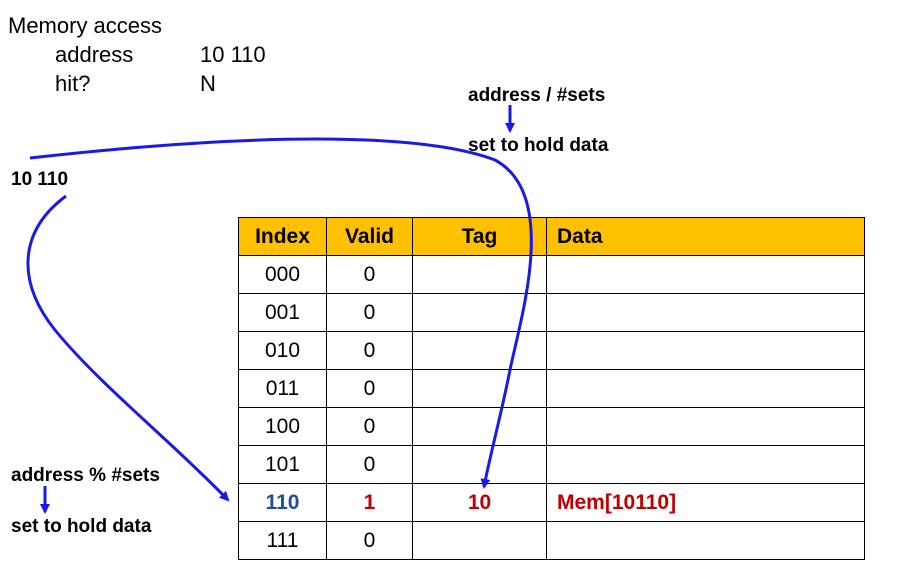 This screenshot has width=901, height=585. I want to click on table-row-highlighted: 110 1 10 Mem[10110], so click(551, 502).